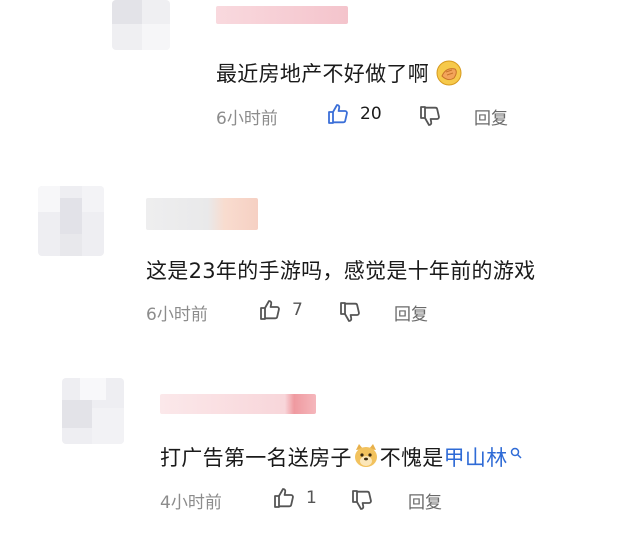 The width and height of the screenshot is (640, 541). What do you see at coordinates (297, 310) in the screenshot?
I see `like-count: 7` at bounding box center [297, 310].